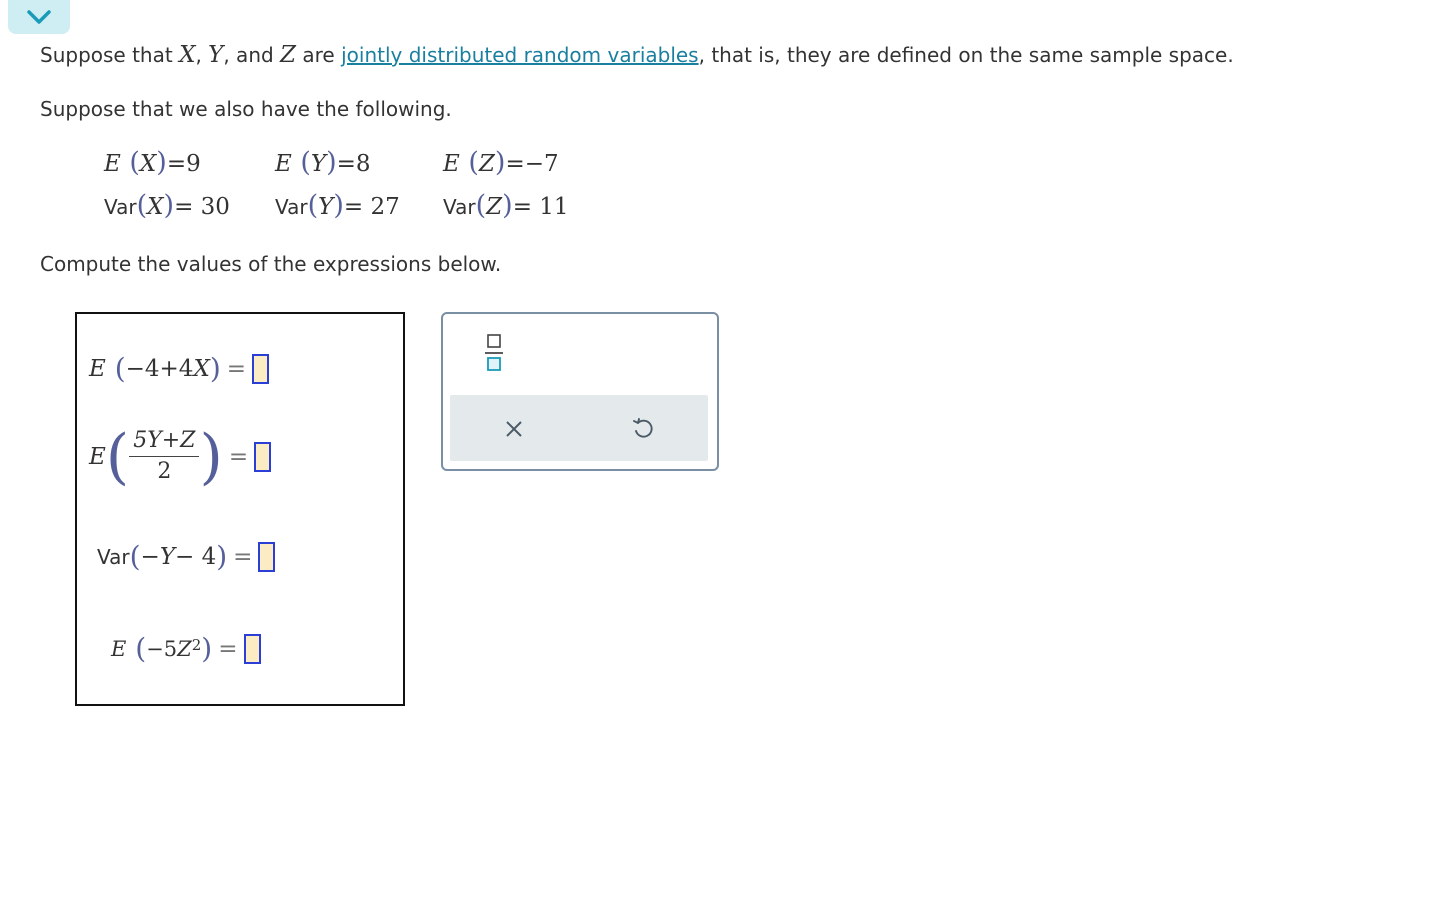  I want to click on collapse-toggle-button, so click(39, 17).